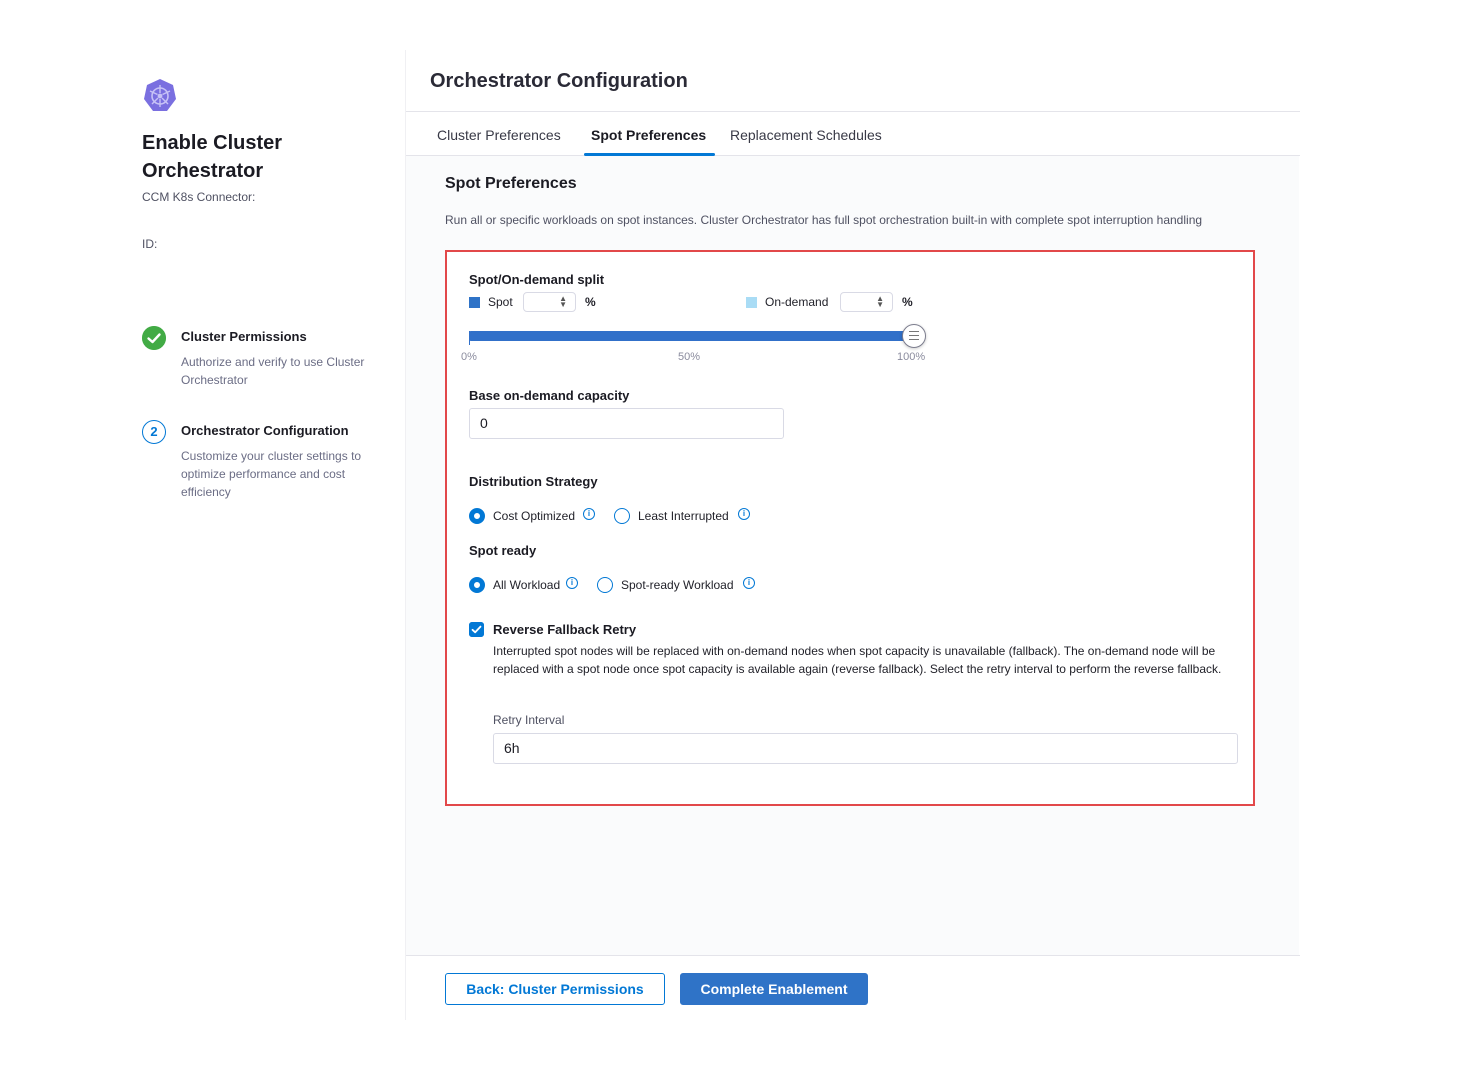 This screenshot has width=1482, height=1078. Describe the element at coordinates (549, 395) in the screenshot. I see `base-capacity-label: Base on-demand capacity` at that location.